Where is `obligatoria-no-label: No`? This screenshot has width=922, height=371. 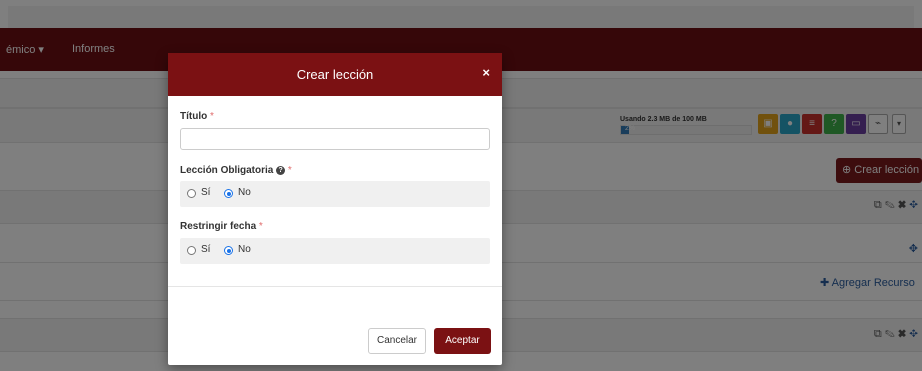 obligatoria-no-label: No is located at coordinates (244, 192).